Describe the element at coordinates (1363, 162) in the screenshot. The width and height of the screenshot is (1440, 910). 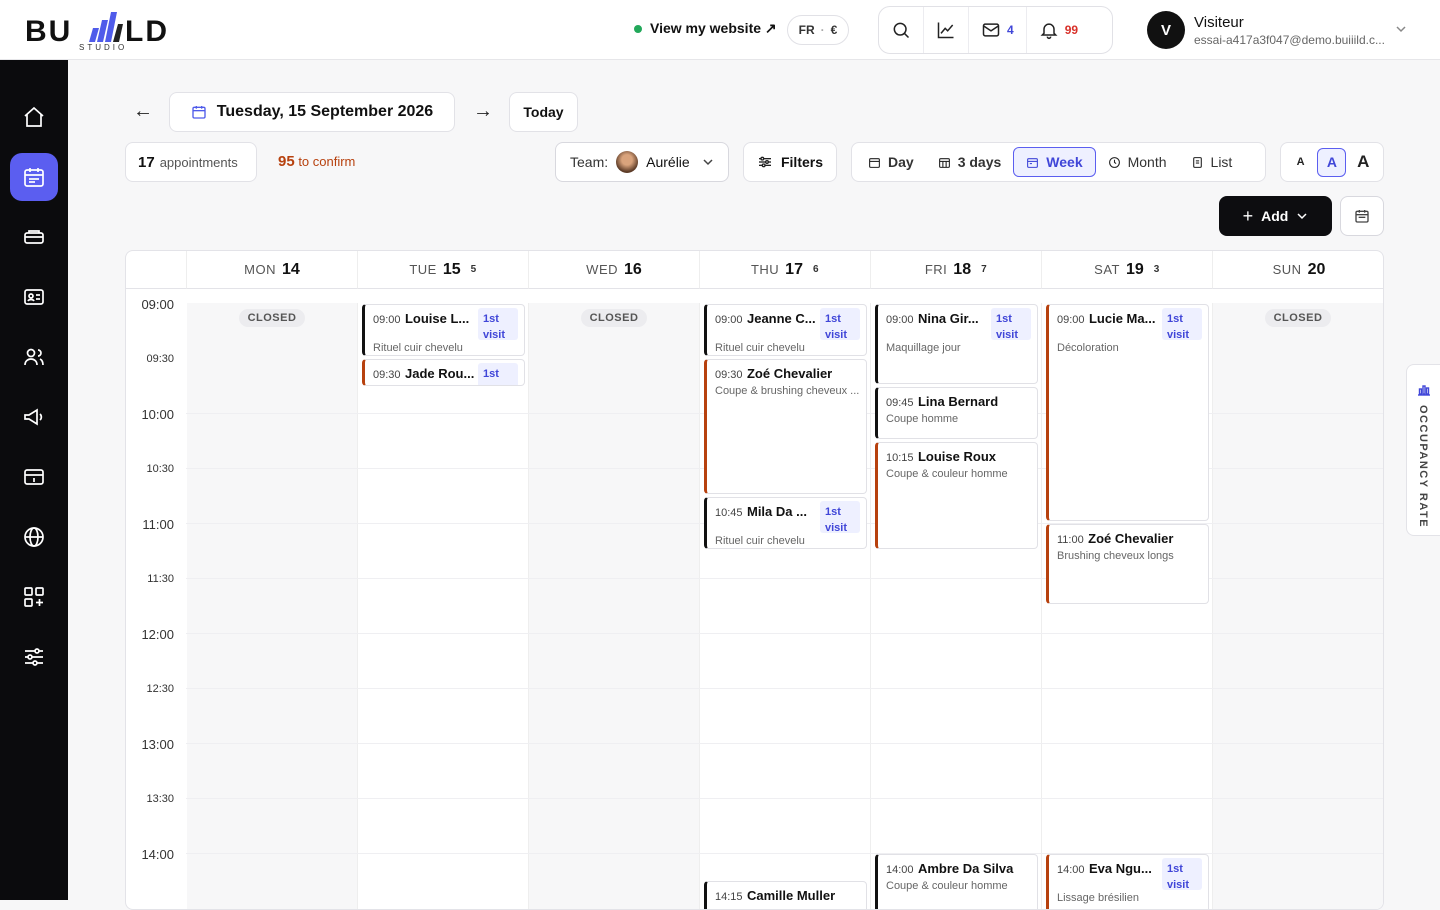
I see `text-size-large: A` at that location.